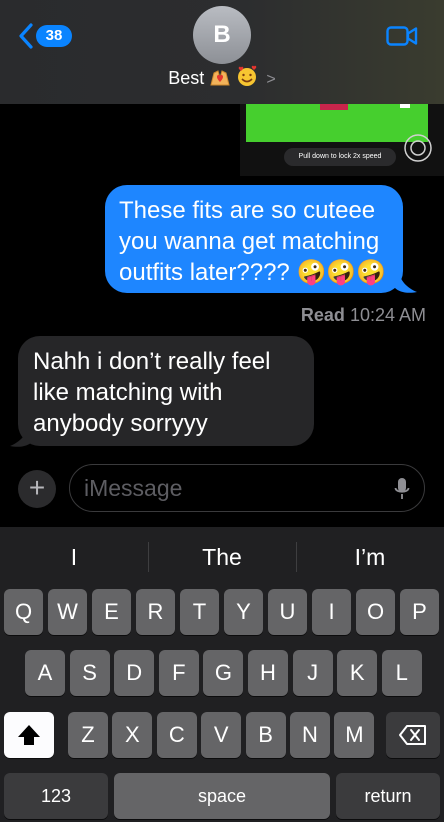 This screenshot has width=444, height=822. What do you see at coordinates (402, 38) in the screenshot?
I see `video-camera-icon` at bounding box center [402, 38].